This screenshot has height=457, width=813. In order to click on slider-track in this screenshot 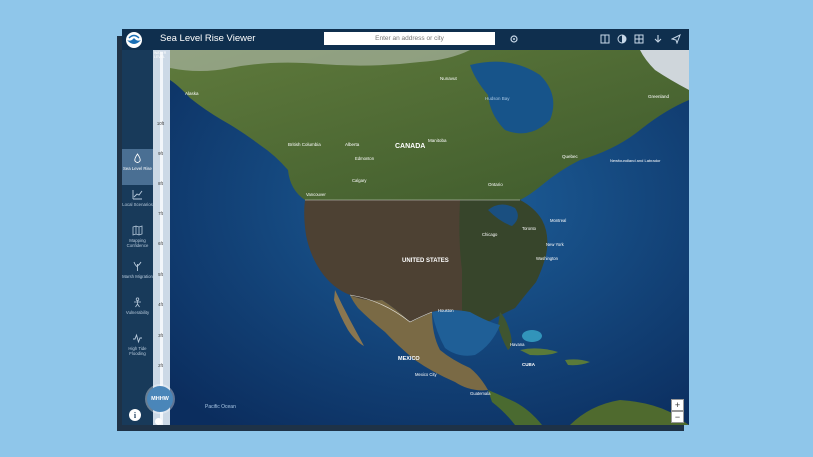, I will do `click(161, 238)`.